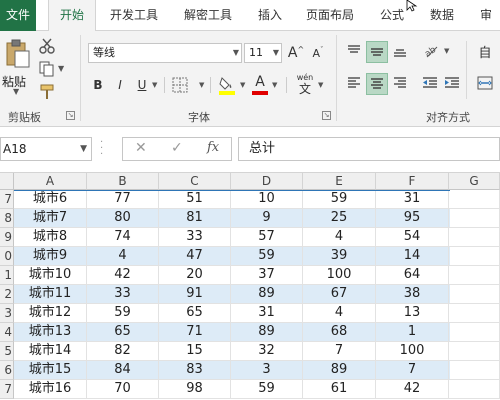  What do you see at coordinates (141, 148) in the screenshot?
I see `cancel-icon: ✕` at bounding box center [141, 148].